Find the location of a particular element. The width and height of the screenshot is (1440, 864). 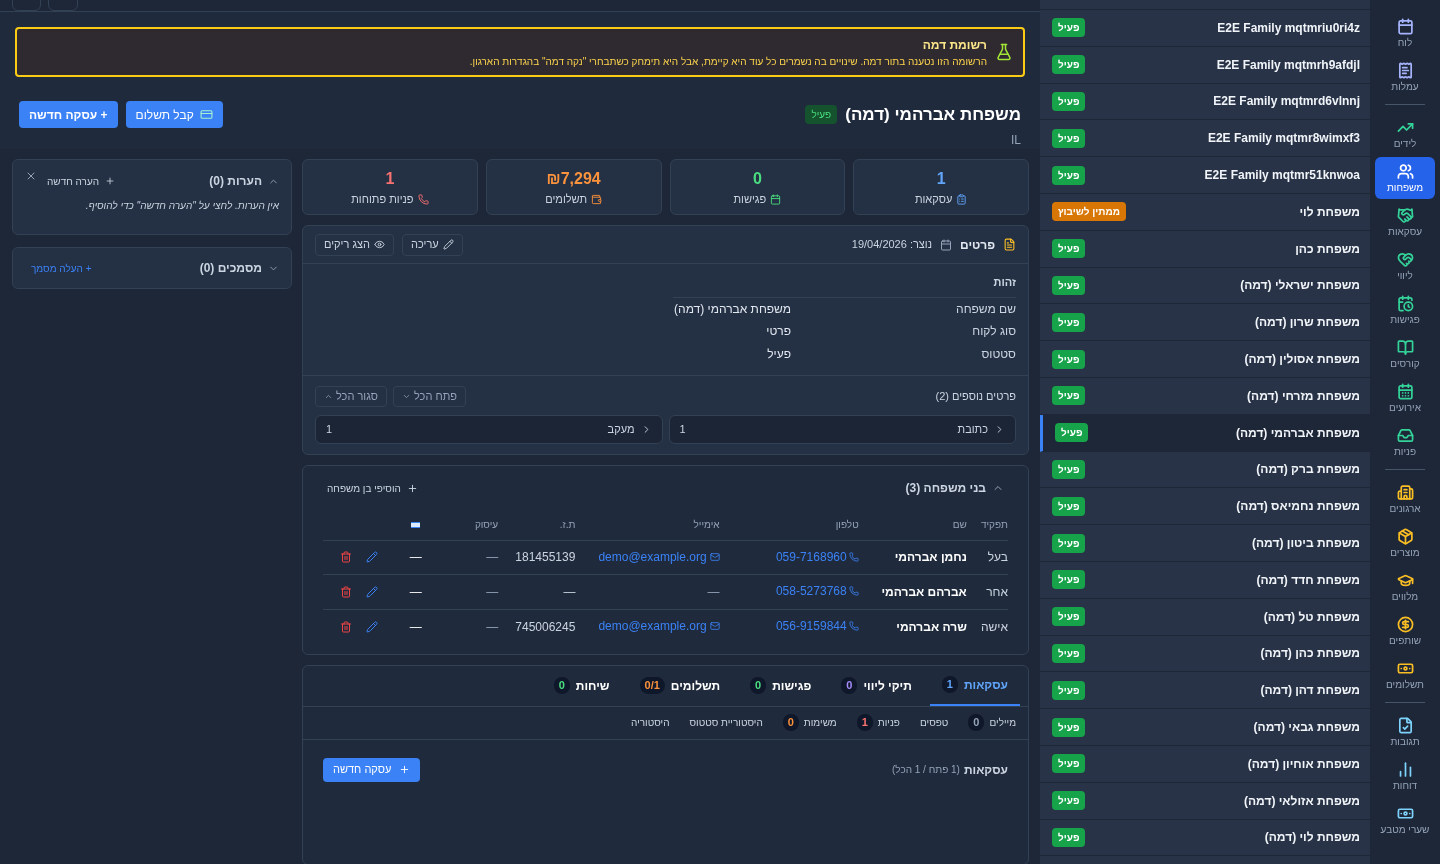

upload-document-button: + העלה מסמך is located at coordinates (58, 268).